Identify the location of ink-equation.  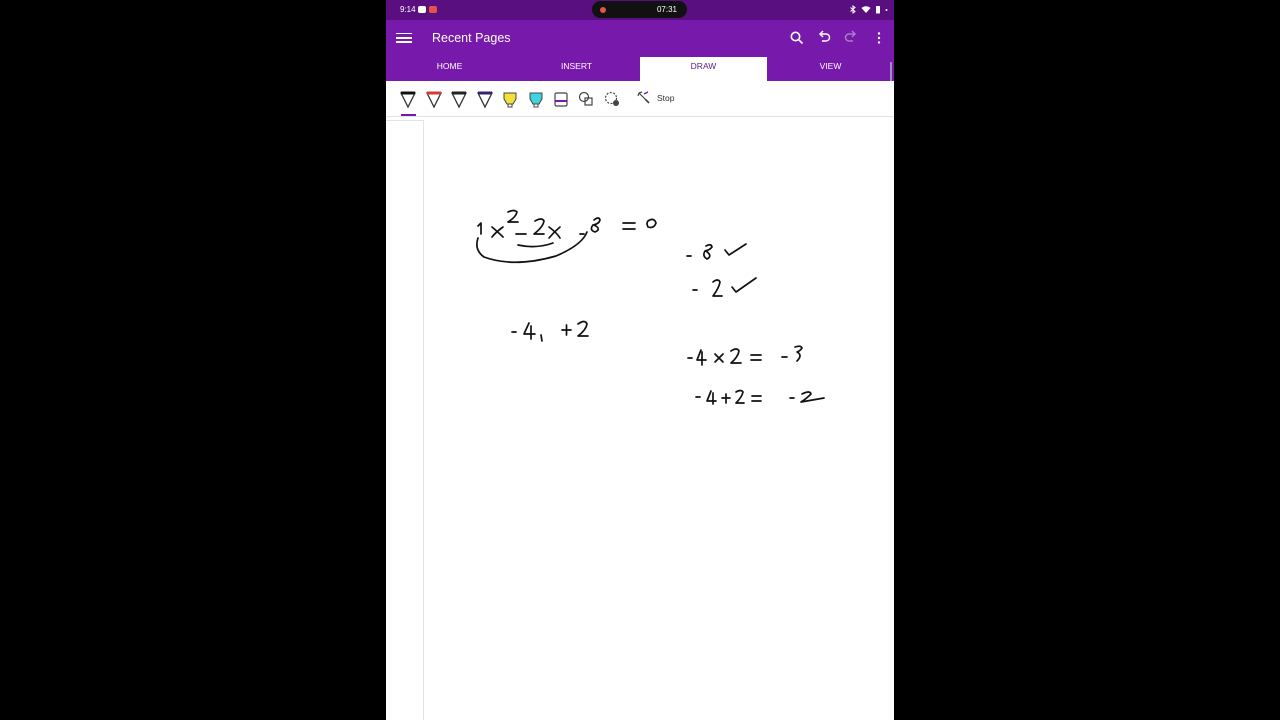
(566, 236).